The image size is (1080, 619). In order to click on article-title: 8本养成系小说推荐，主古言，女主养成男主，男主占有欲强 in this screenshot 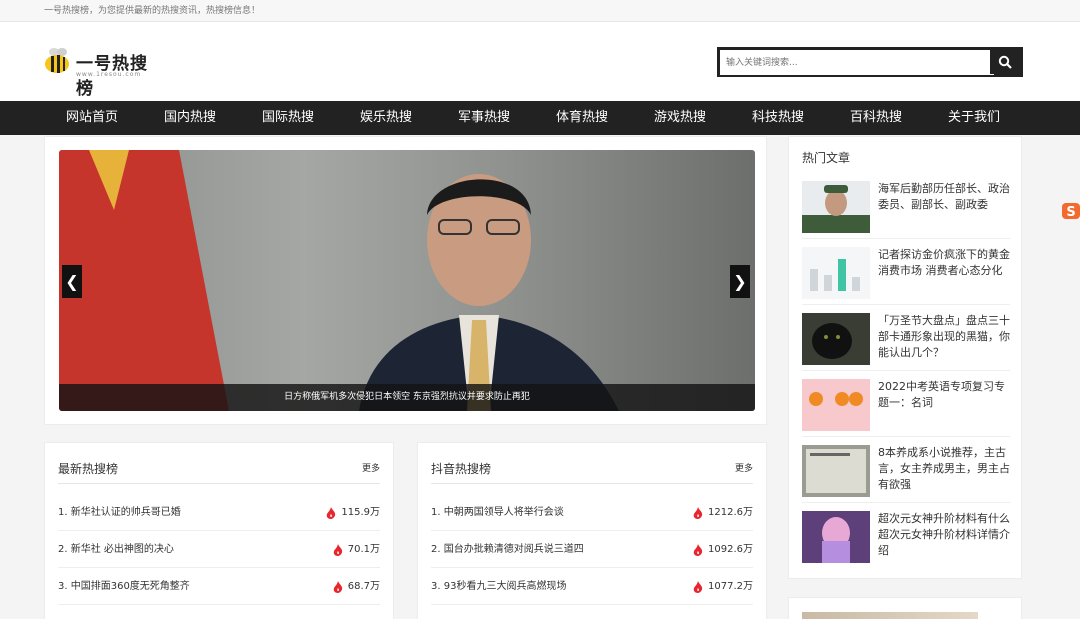, I will do `click(945, 469)`.